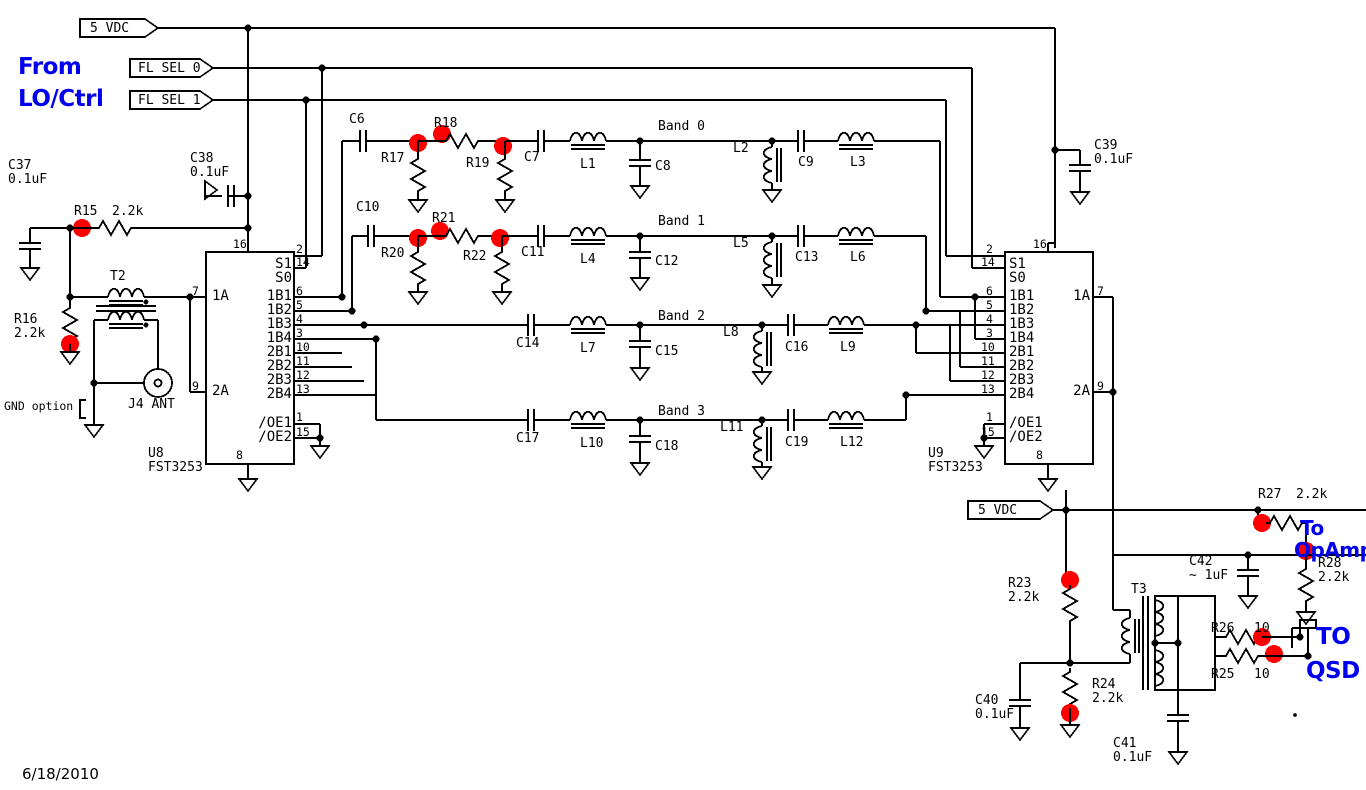 The height and width of the screenshot is (790, 1366). Describe the element at coordinates (848, 347) in the screenshot. I see `label-band2-l9: L9` at that location.